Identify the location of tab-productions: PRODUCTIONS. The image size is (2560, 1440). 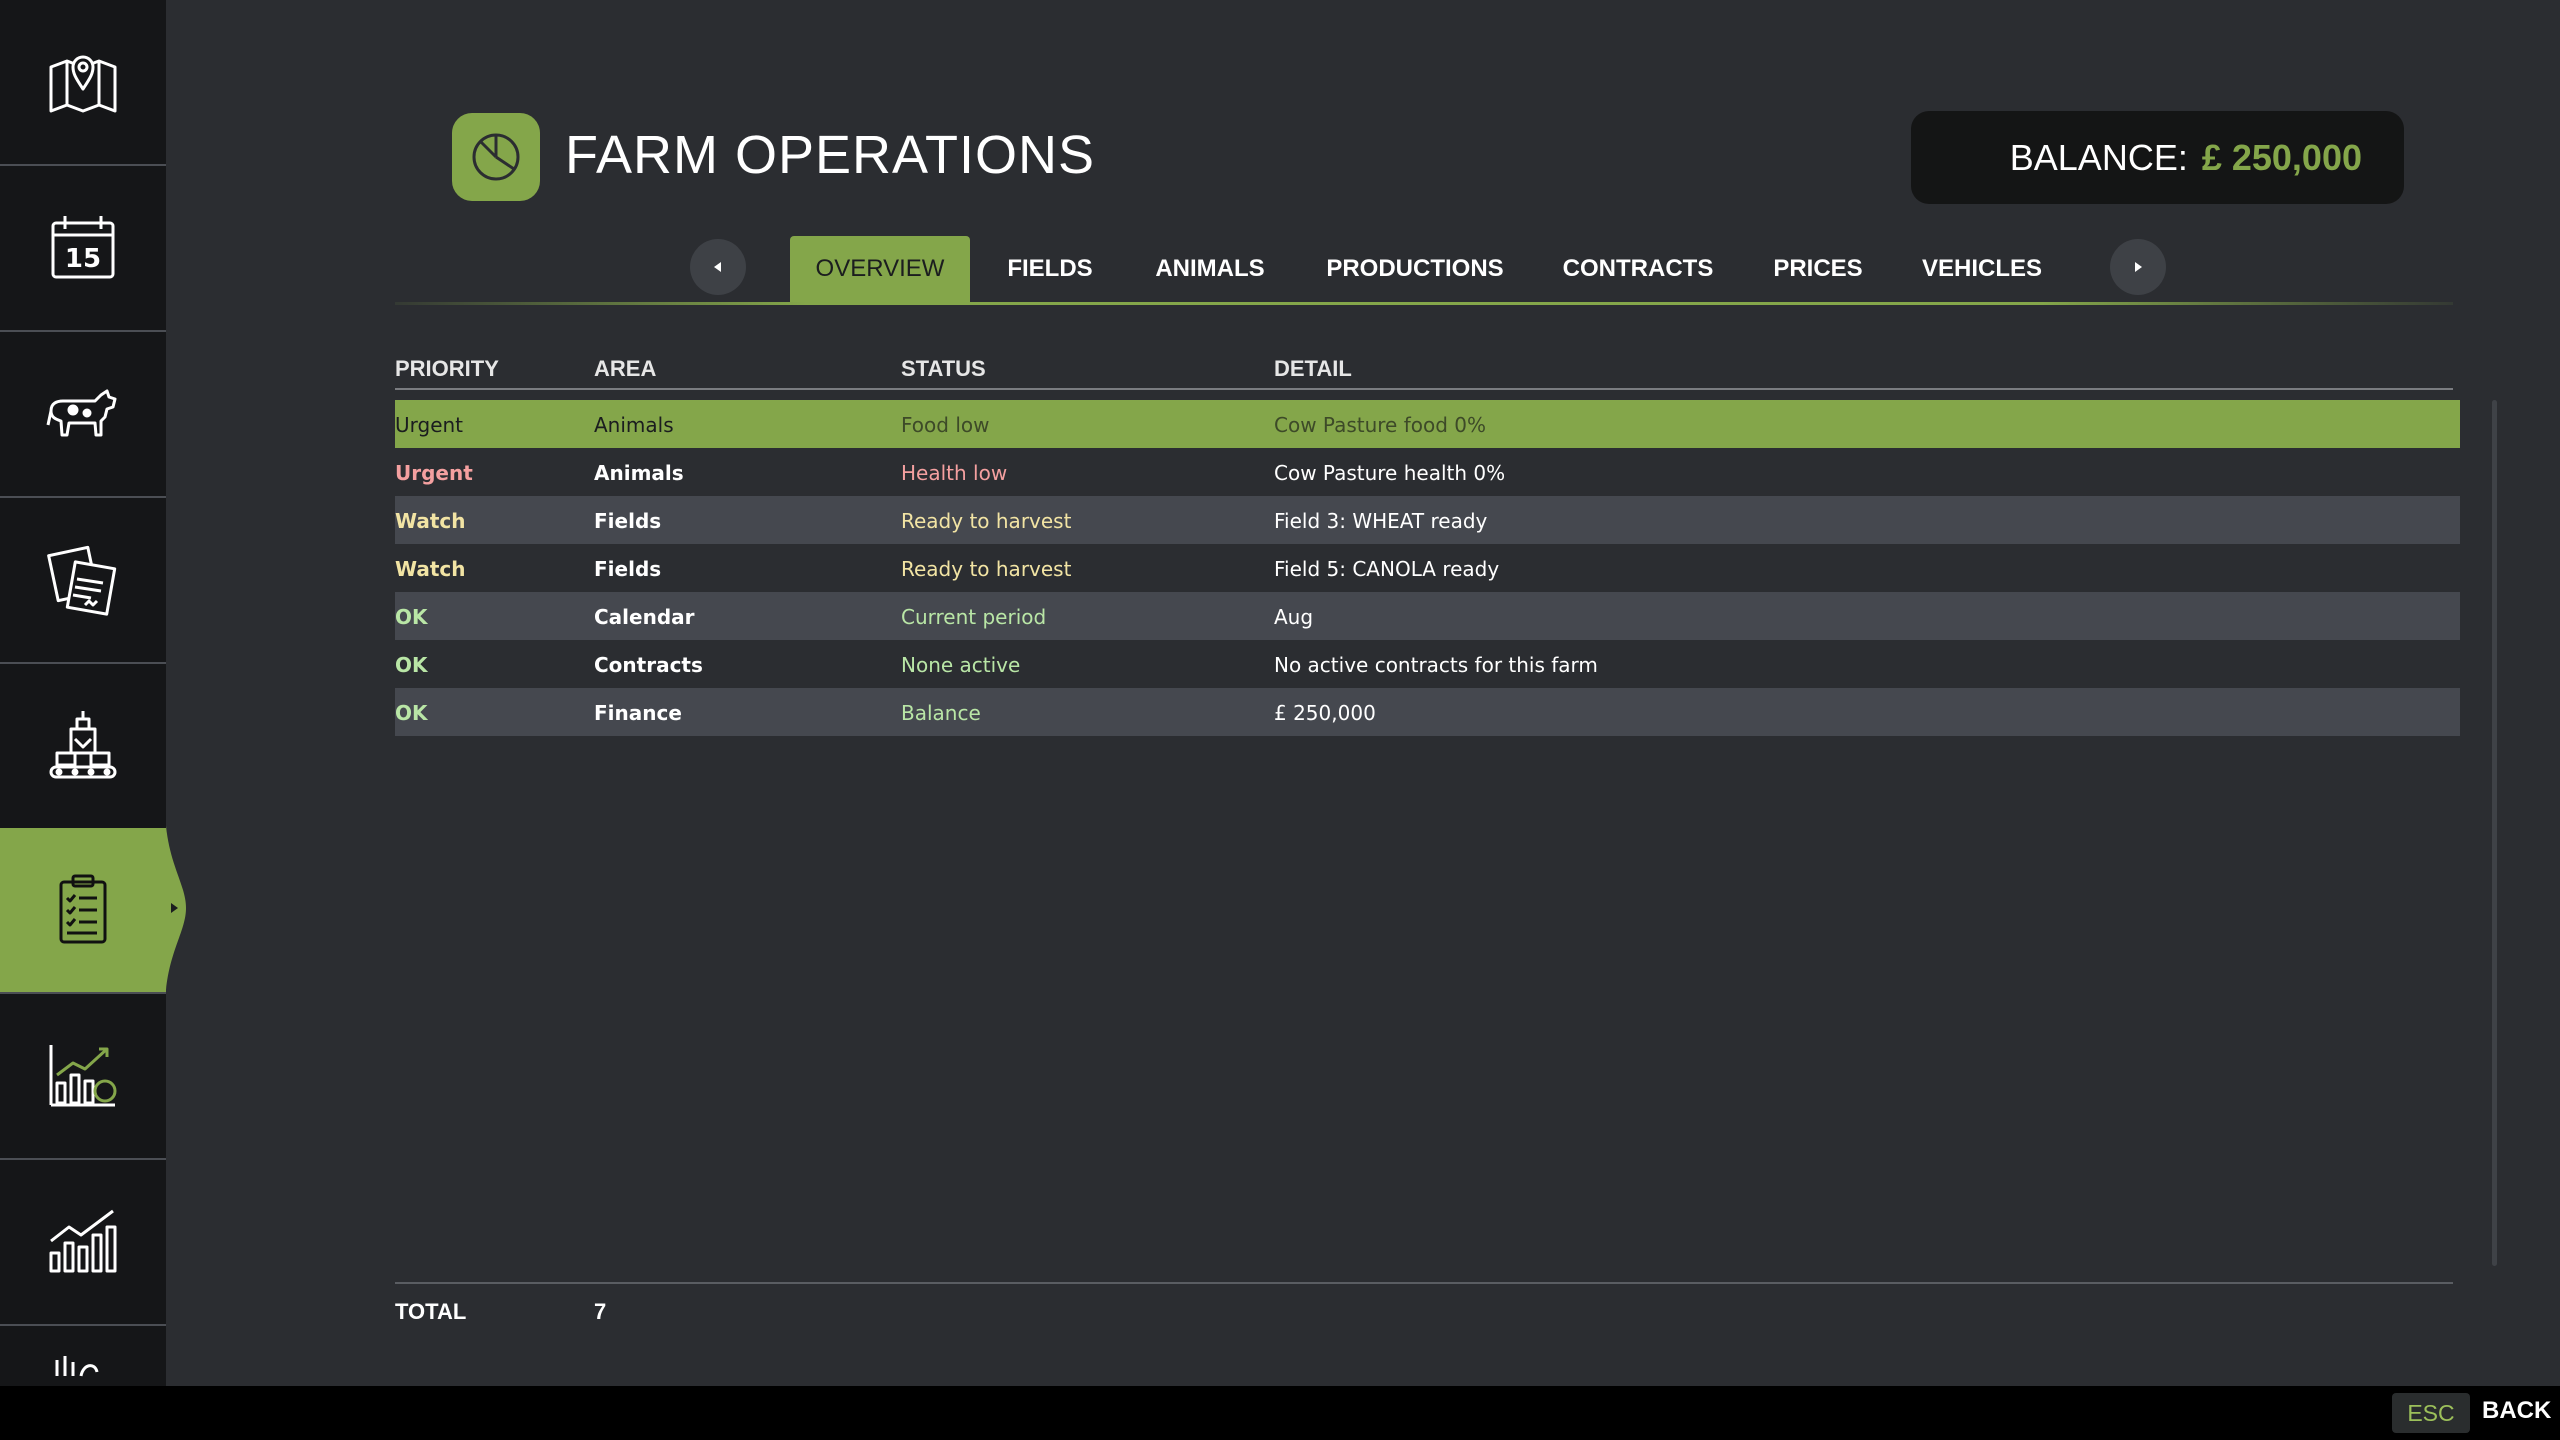
(1415, 269).